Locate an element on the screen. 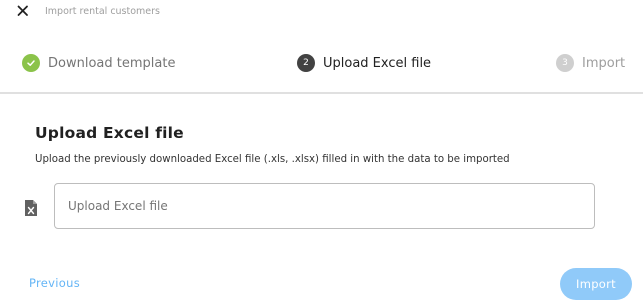 This screenshot has width=643, height=300. step-label: Download template is located at coordinates (112, 63).